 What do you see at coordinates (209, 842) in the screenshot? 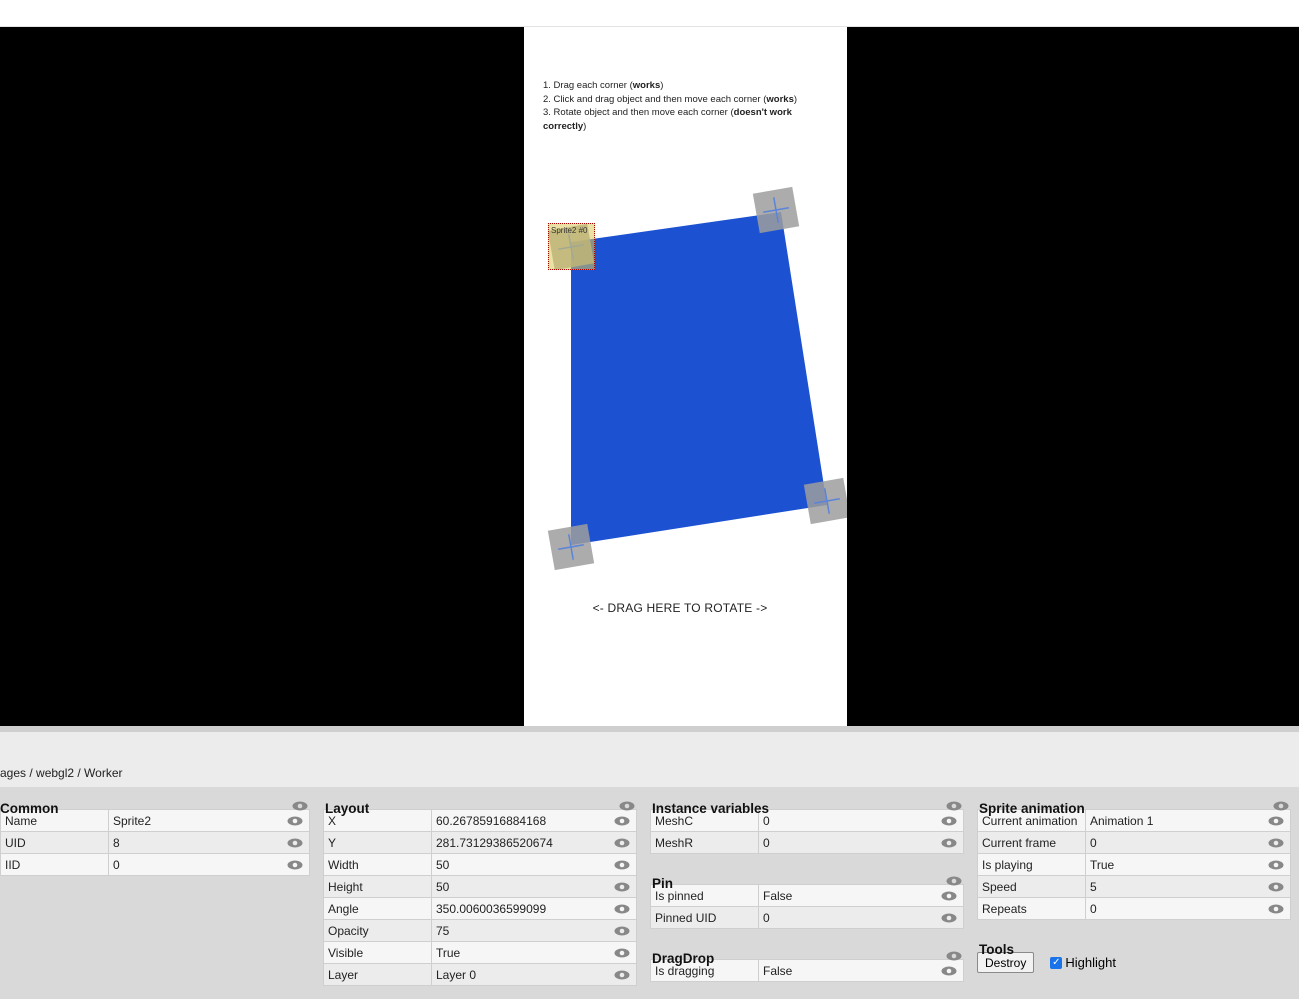
I see `prop-value: 8` at bounding box center [209, 842].